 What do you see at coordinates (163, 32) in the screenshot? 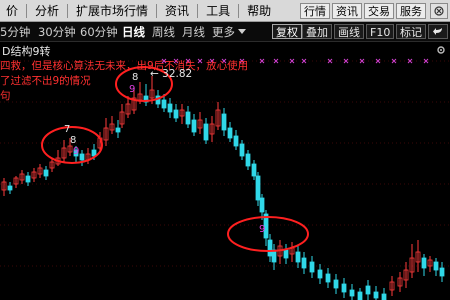
I see `tab-weekly: 周线` at bounding box center [163, 32].